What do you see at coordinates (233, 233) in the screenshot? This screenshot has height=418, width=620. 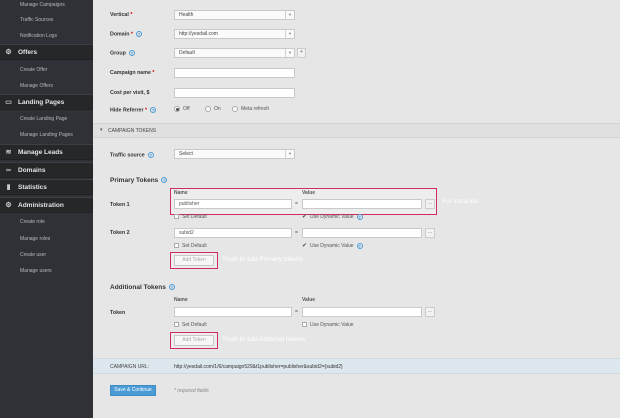 I see `token-2-name-input: subid2` at bounding box center [233, 233].